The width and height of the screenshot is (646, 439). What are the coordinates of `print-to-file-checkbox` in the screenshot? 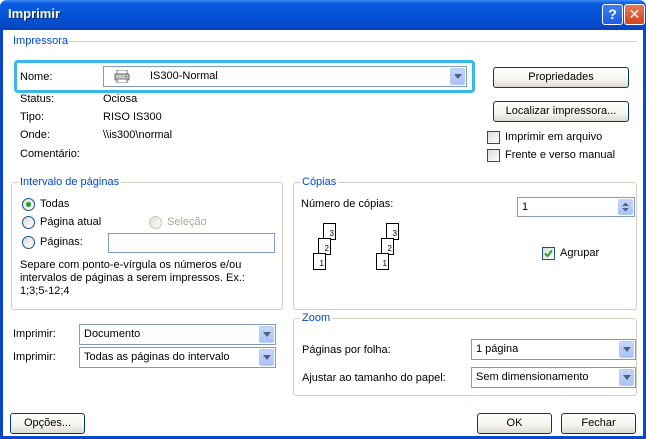 It's located at (493, 137).